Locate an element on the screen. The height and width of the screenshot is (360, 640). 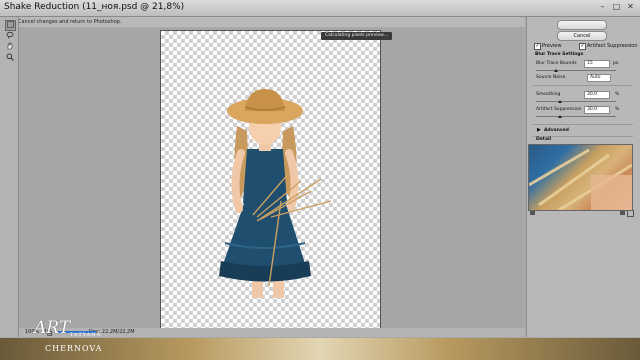
artifact-suppression-label: Artifact Suppression is located at coordinates (559, 109).